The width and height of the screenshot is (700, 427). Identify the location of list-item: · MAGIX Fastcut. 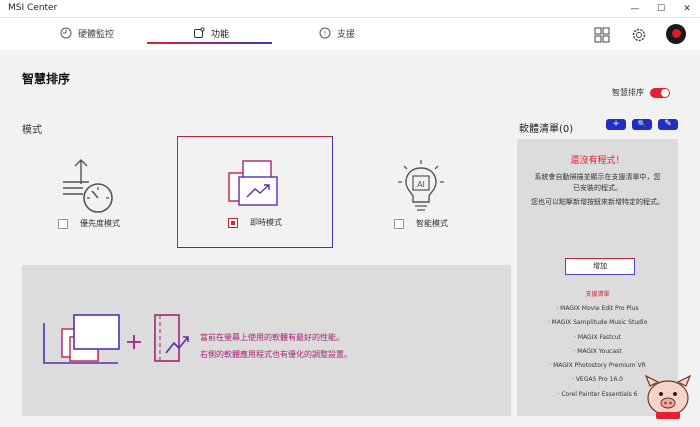
(597, 337).